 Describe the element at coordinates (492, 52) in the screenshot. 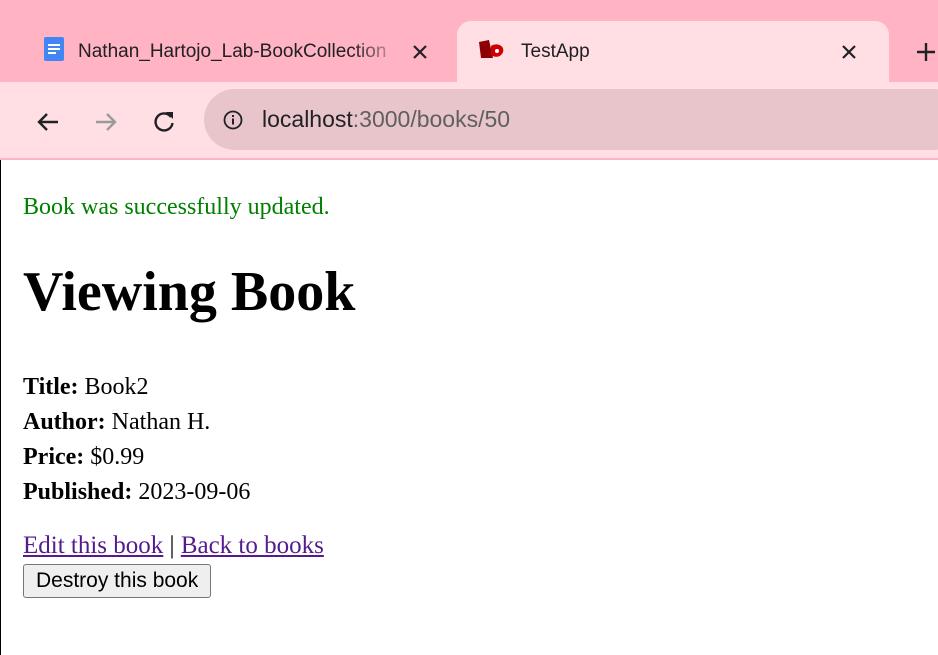

I see `app-favicon` at that location.